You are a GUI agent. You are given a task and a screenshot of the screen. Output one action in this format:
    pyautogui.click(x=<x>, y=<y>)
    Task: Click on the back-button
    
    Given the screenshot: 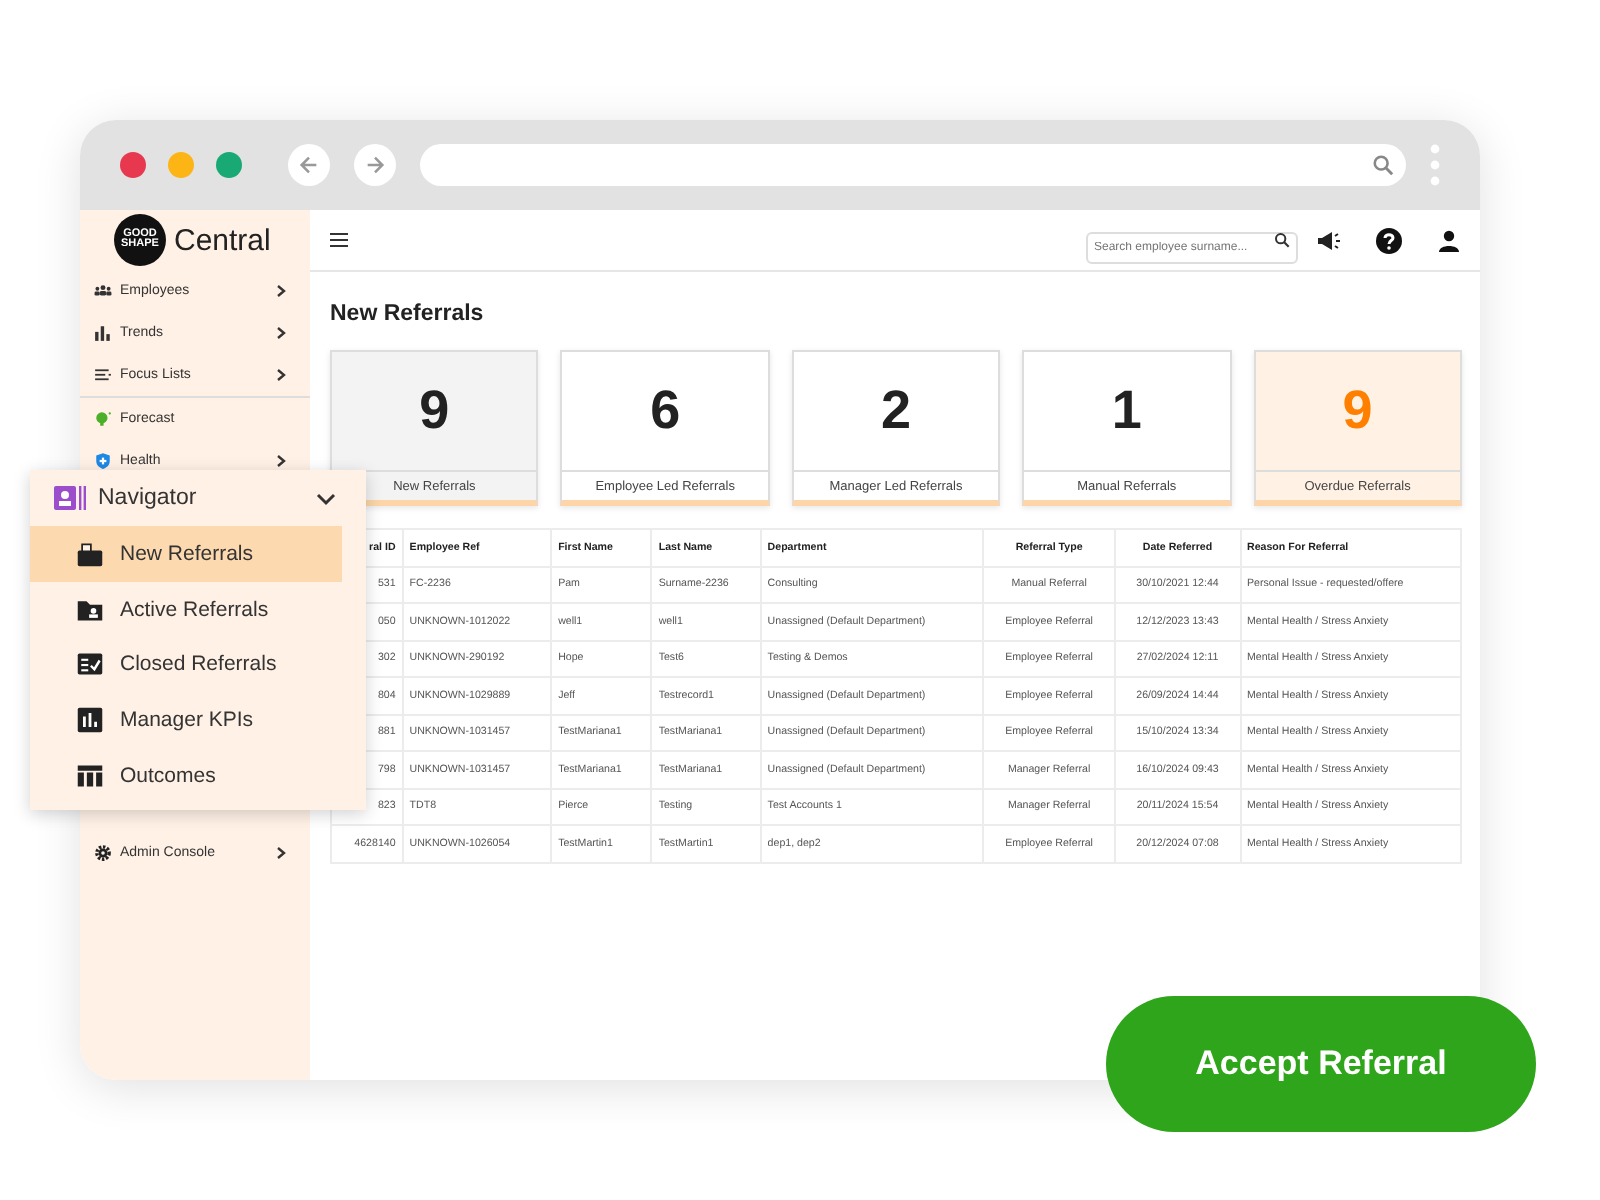 What is the action you would take?
    pyautogui.click(x=309, y=165)
    